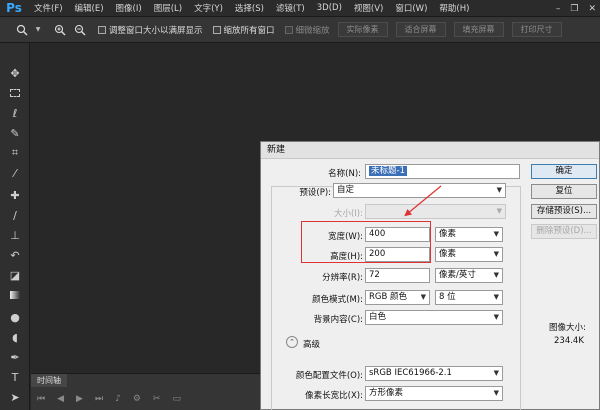  I want to click on image-size-value: 234.4K, so click(569, 341).